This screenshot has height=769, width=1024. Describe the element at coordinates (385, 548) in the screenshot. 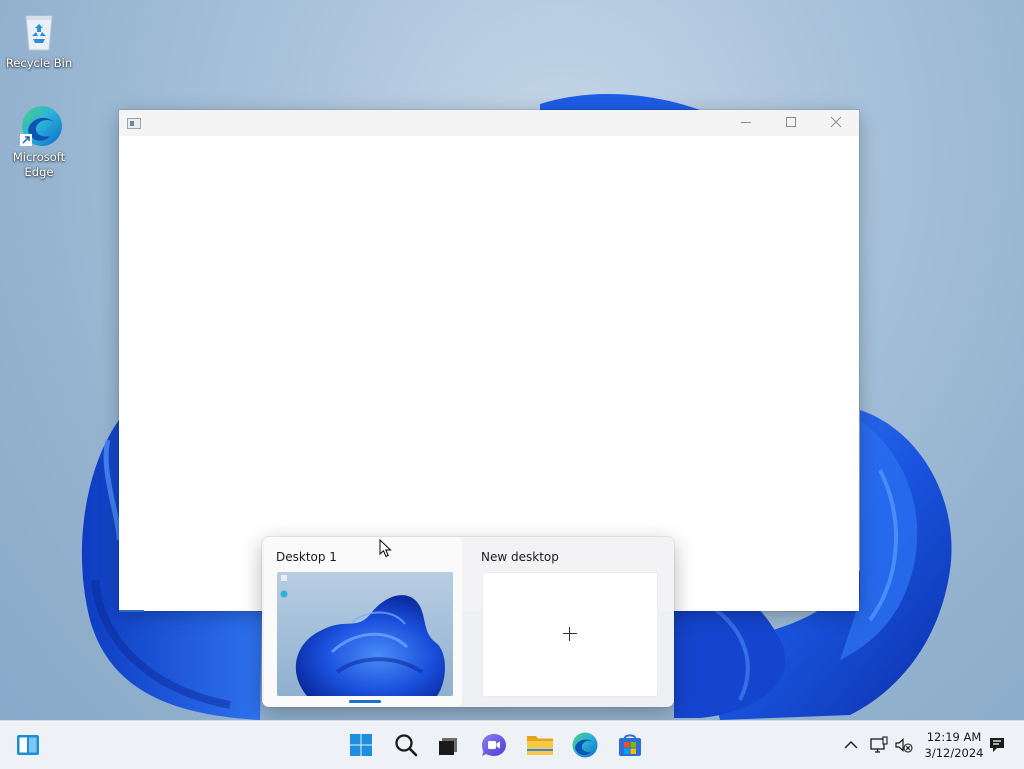

I see `mouse-cursor-icon` at that location.